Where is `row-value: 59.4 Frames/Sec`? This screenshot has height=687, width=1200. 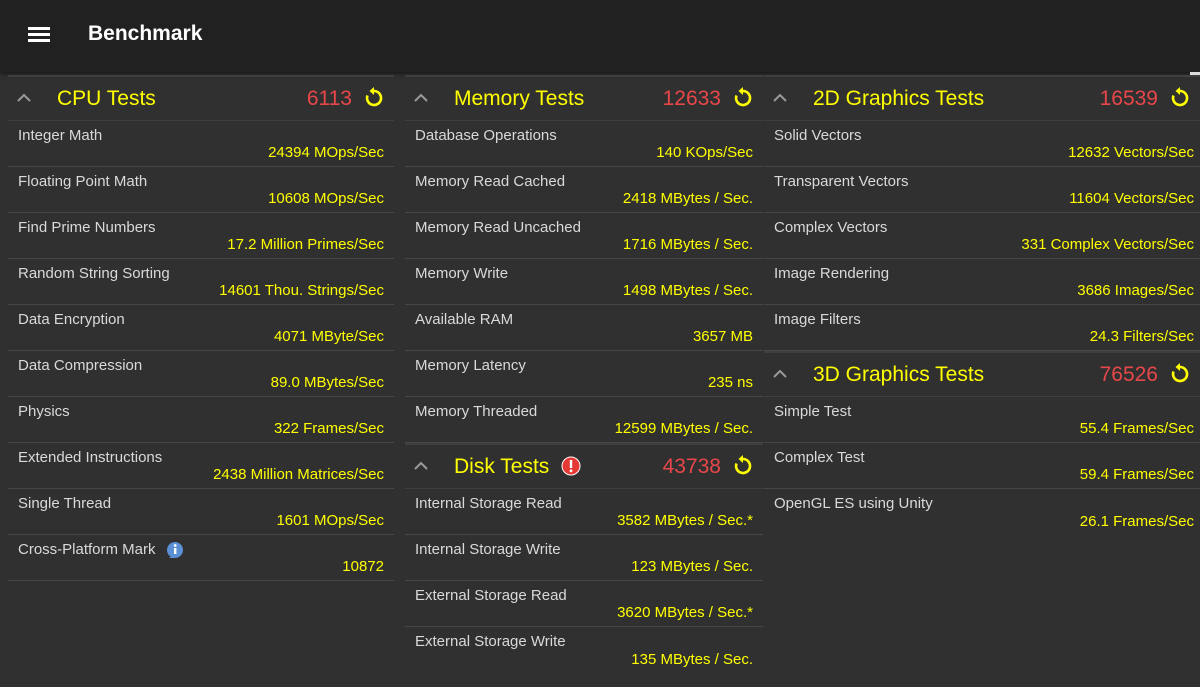 row-value: 59.4 Frames/Sec is located at coordinates (1136, 474).